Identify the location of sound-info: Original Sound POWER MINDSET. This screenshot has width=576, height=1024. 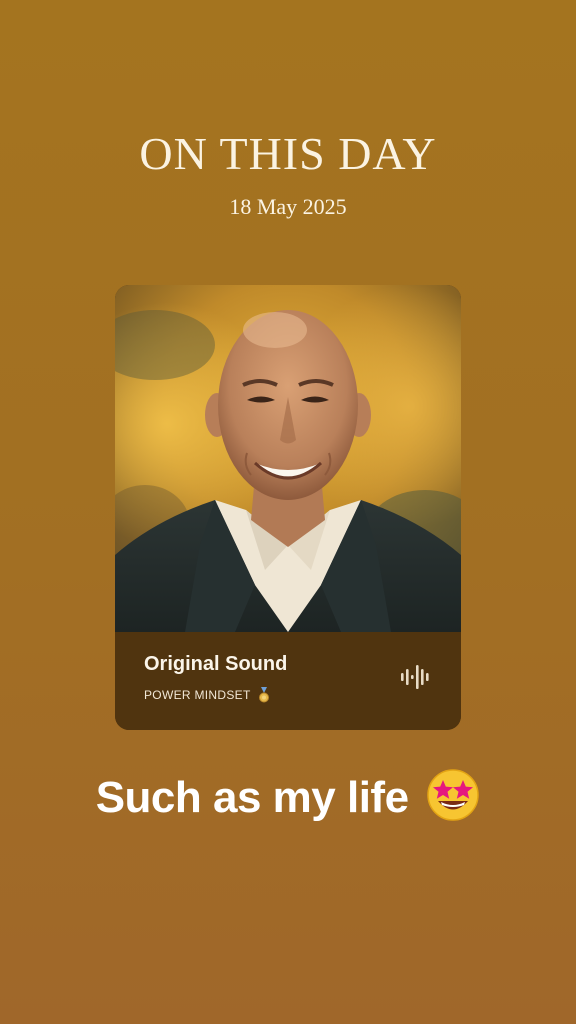
(288, 681).